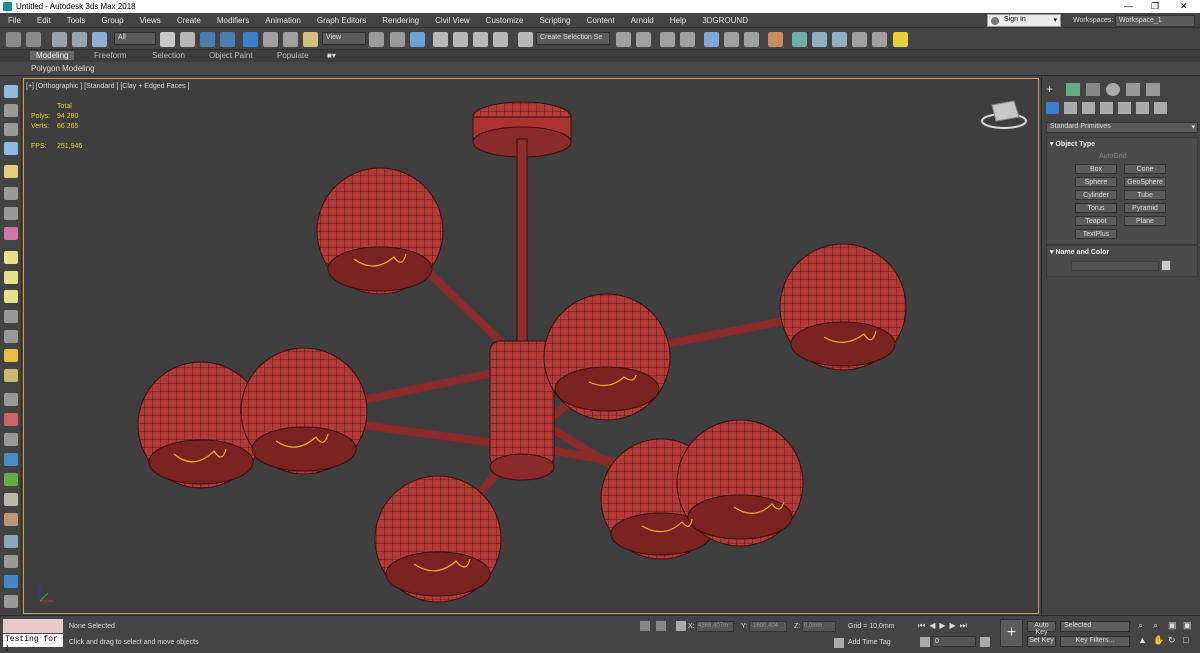 The height and width of the screenshot is (653, 1200). I want to click on motion-tab-icon, so click(1113, 89).